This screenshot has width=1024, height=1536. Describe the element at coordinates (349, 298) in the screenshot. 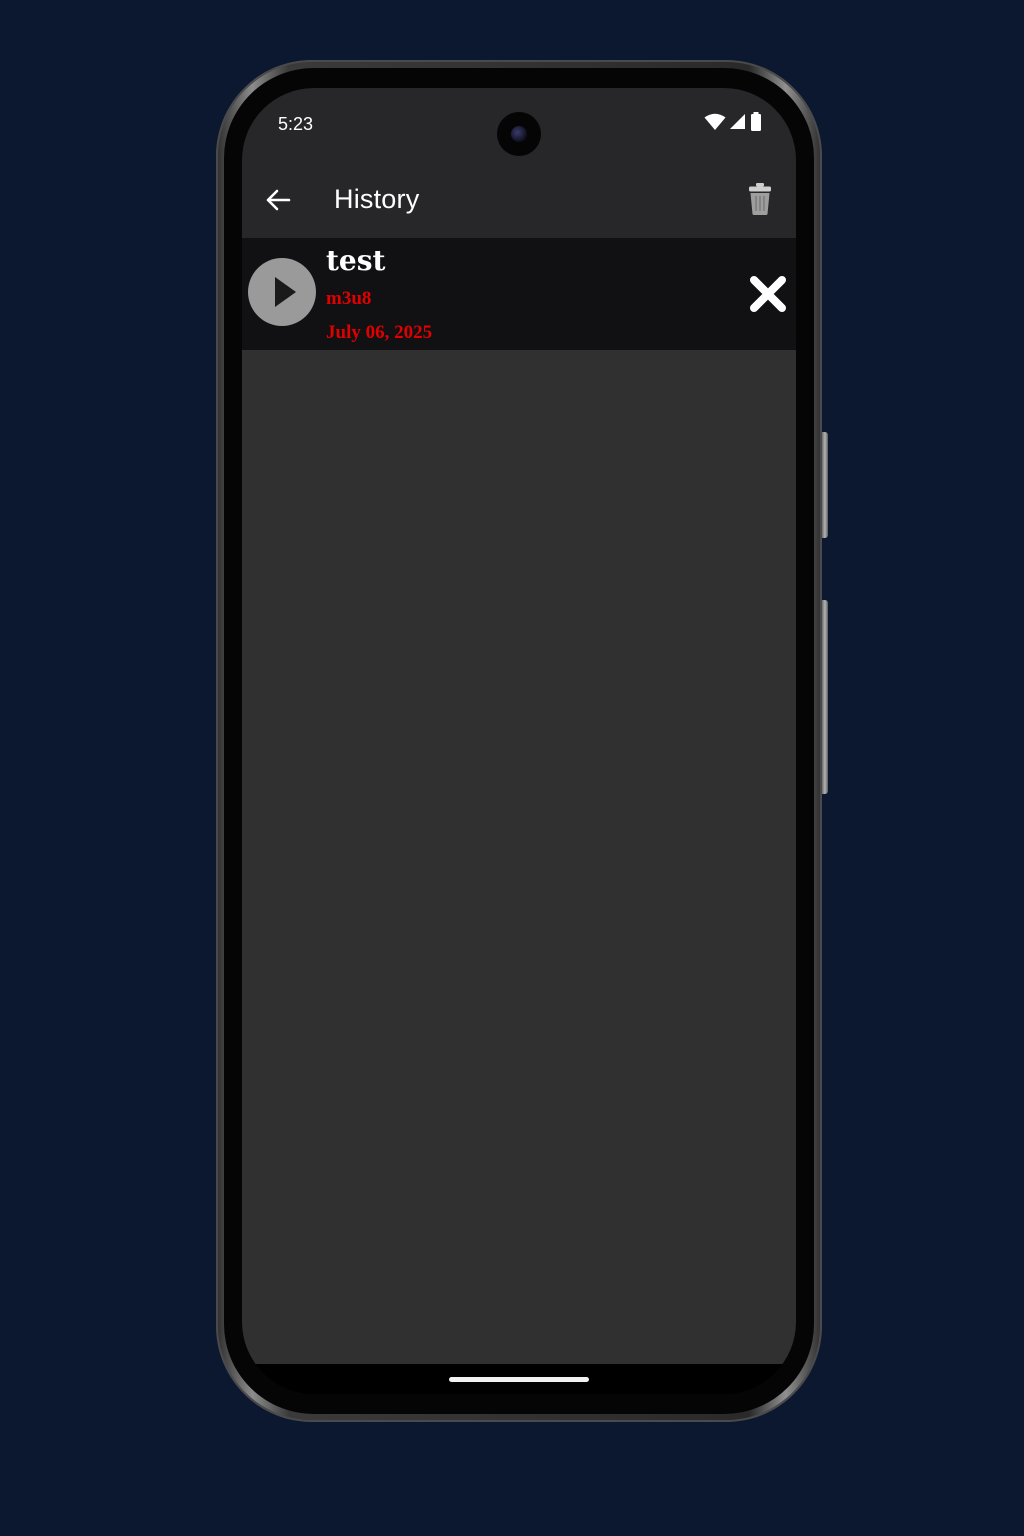

I see `history-item-type: m3u8` at that location.